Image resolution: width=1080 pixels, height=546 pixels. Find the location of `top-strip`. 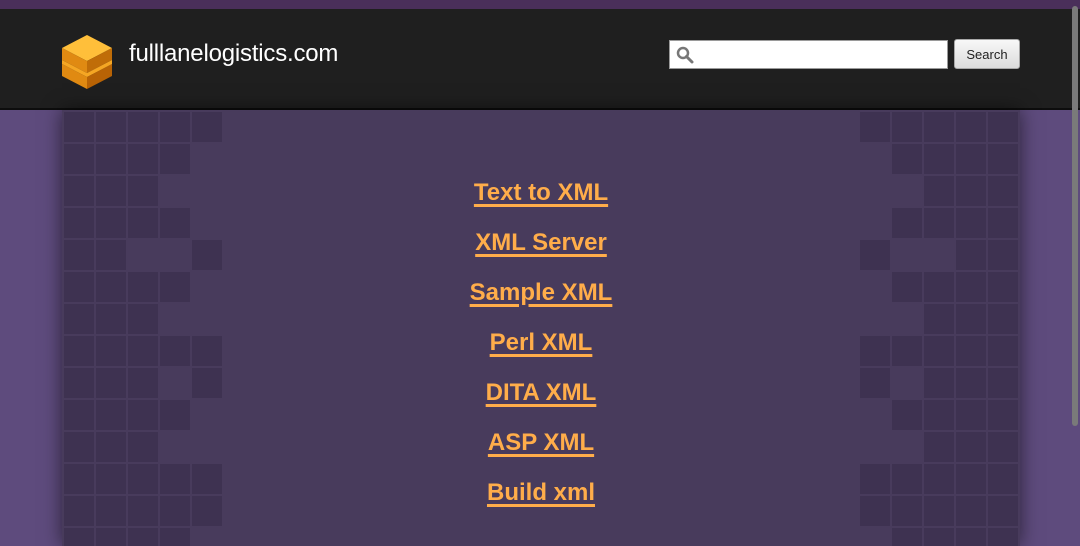

top-strip is located at coordinates (540, 4).